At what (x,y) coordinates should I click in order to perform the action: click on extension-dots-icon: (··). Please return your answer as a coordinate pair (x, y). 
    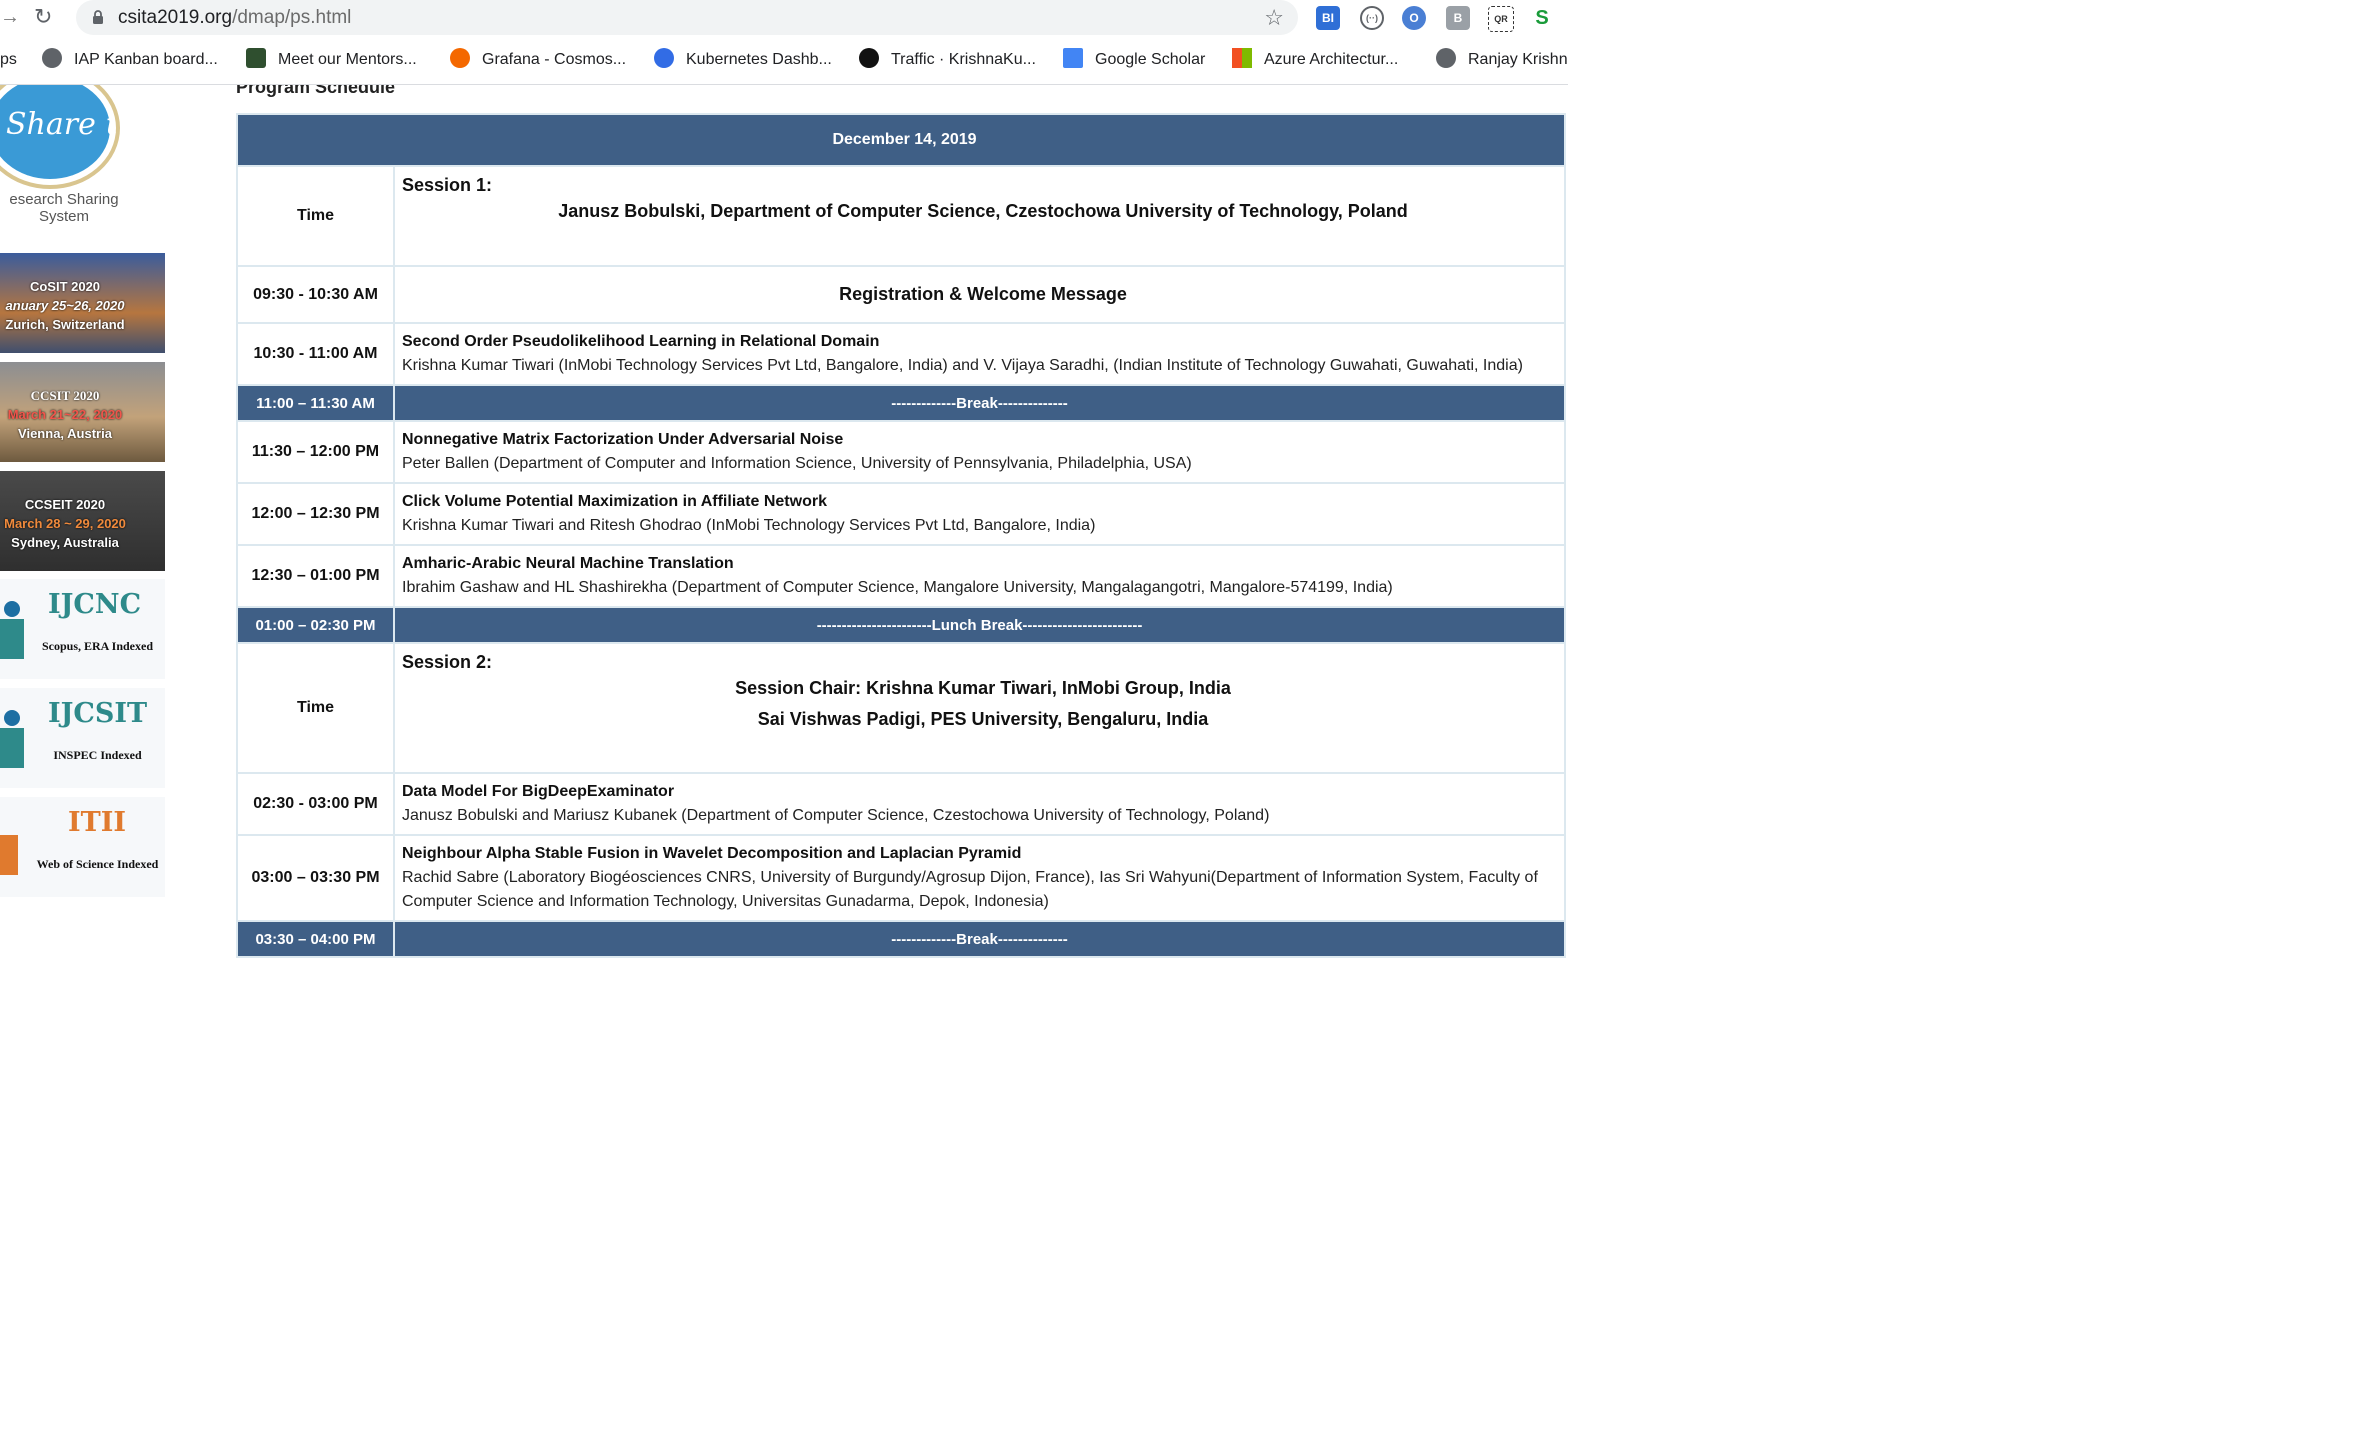
    Looking at the image, I should click on (1372, 18).